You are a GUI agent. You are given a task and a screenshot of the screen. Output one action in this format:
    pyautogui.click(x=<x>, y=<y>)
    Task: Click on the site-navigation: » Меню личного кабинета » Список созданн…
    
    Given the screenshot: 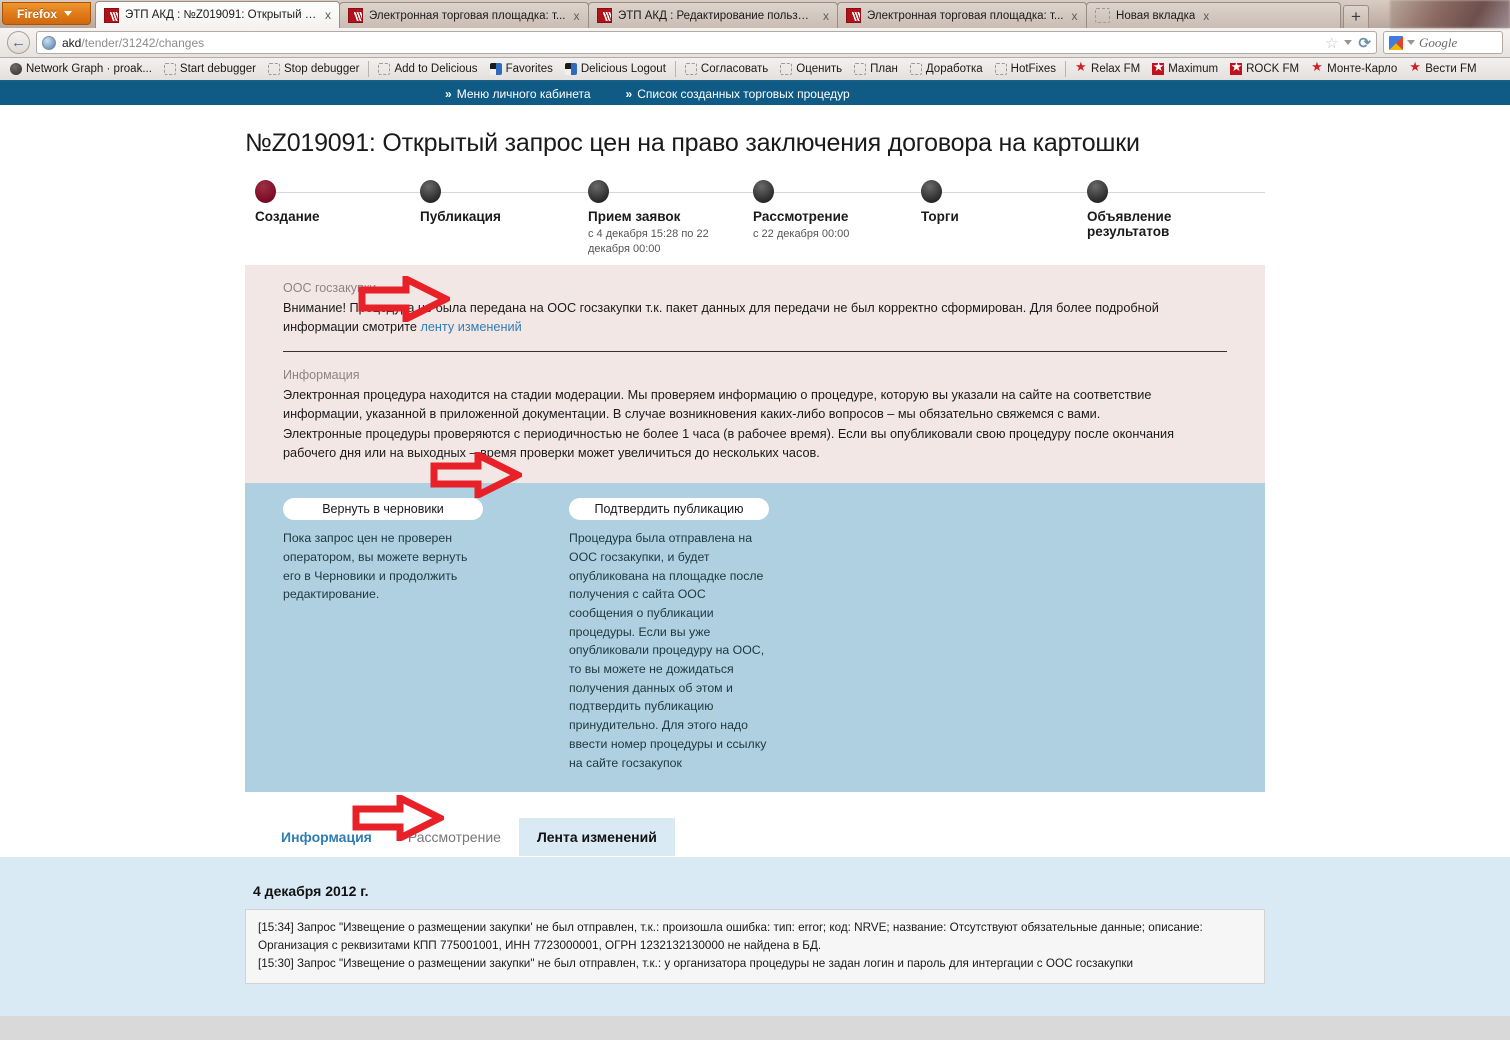 What is the action you would take?
    pyautogui.click(x=755, y=93)
    